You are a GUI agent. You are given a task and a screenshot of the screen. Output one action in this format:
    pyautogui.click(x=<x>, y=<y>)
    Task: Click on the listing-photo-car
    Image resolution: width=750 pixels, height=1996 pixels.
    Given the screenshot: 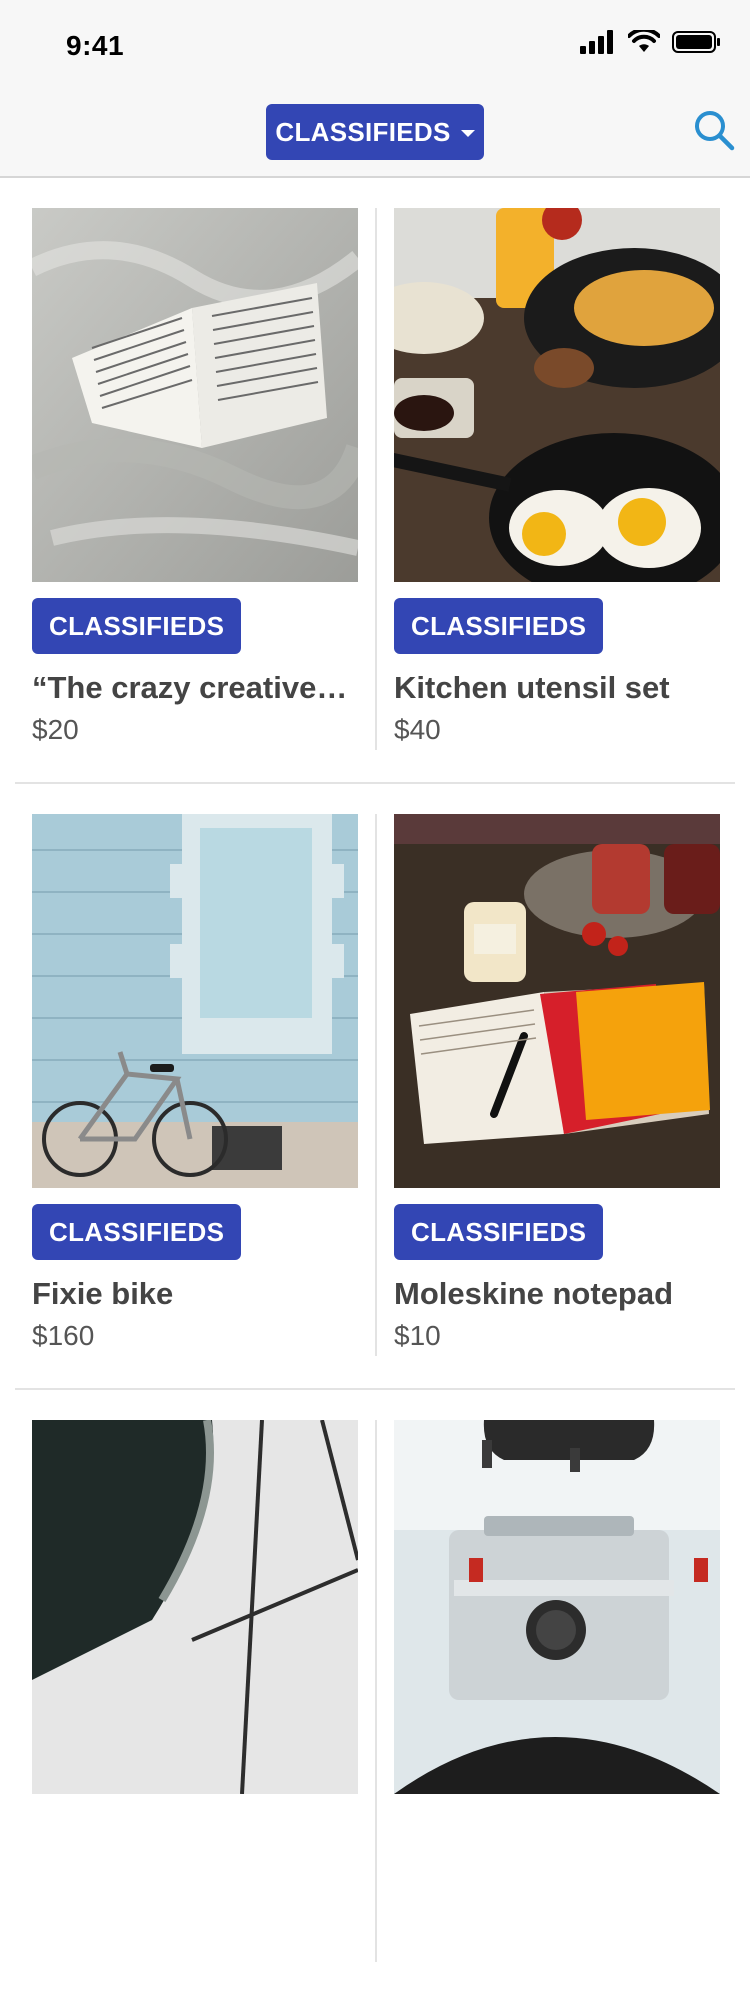 What is the action you would take?
    pyautogui.click(x=557, y=1607)
    